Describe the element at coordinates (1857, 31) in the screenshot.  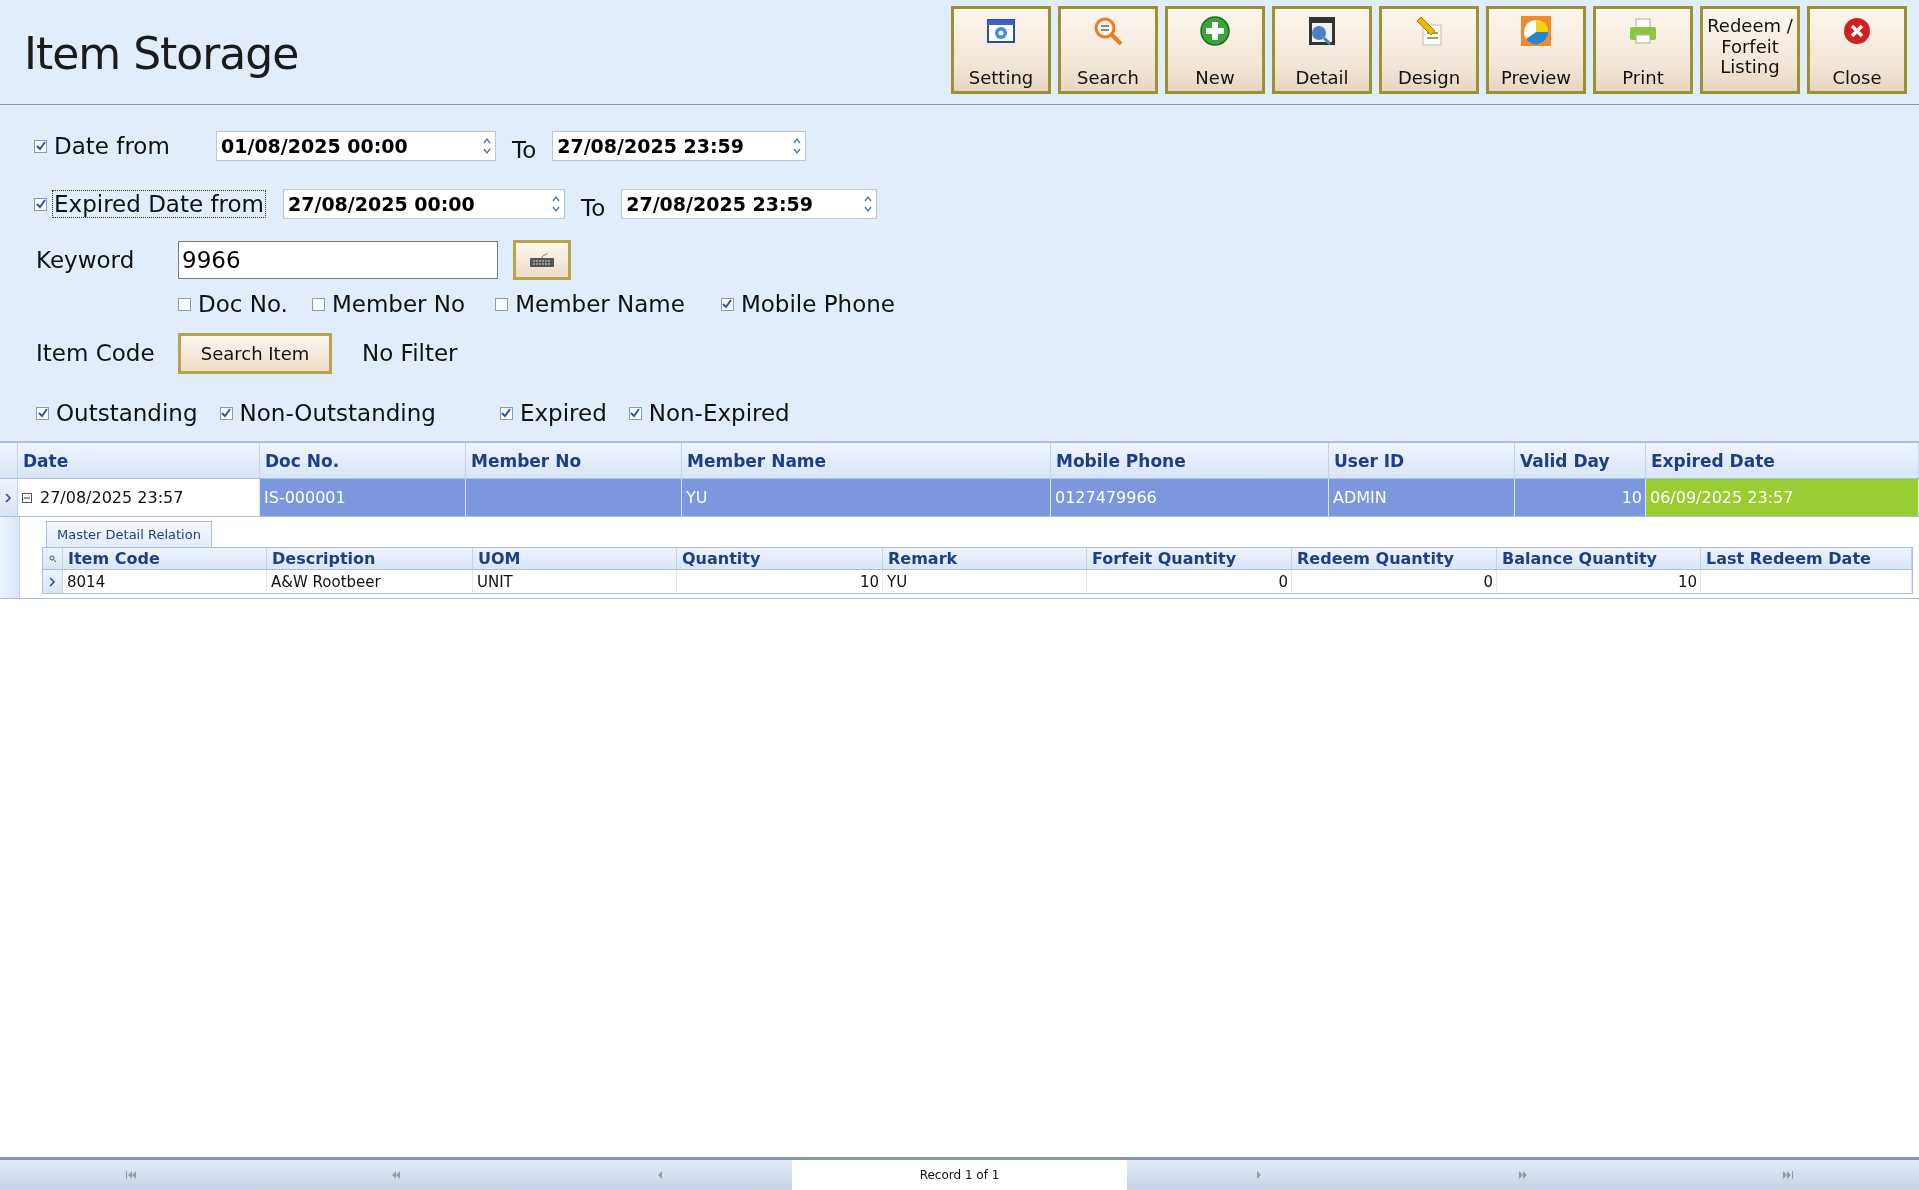
I see `close-icon` at that location.